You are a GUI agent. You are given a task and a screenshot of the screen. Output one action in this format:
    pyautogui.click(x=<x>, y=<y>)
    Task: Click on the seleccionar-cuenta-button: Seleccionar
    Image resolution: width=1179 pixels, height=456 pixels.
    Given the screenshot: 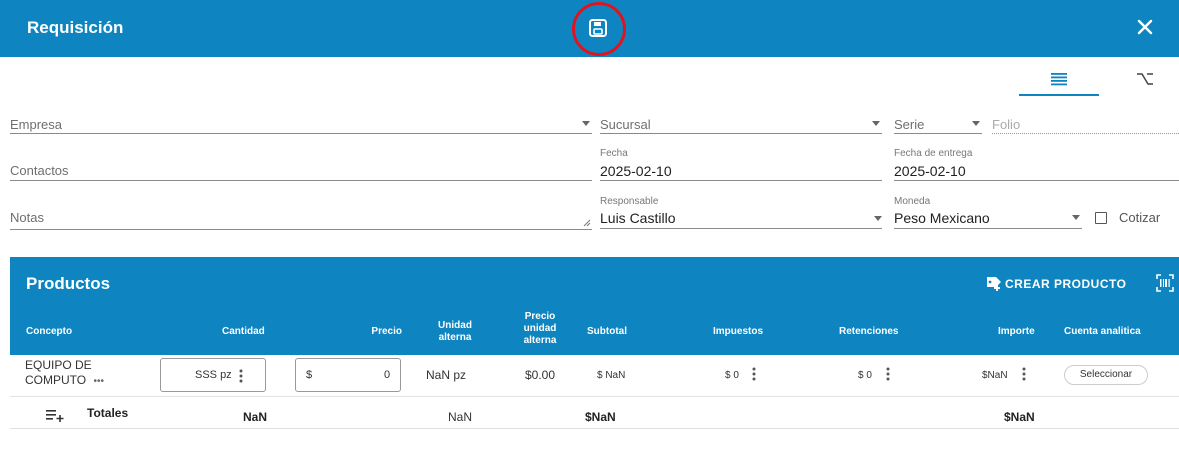 What is the action you would take?
    pyautogui.click(x=1106, y=375)
    